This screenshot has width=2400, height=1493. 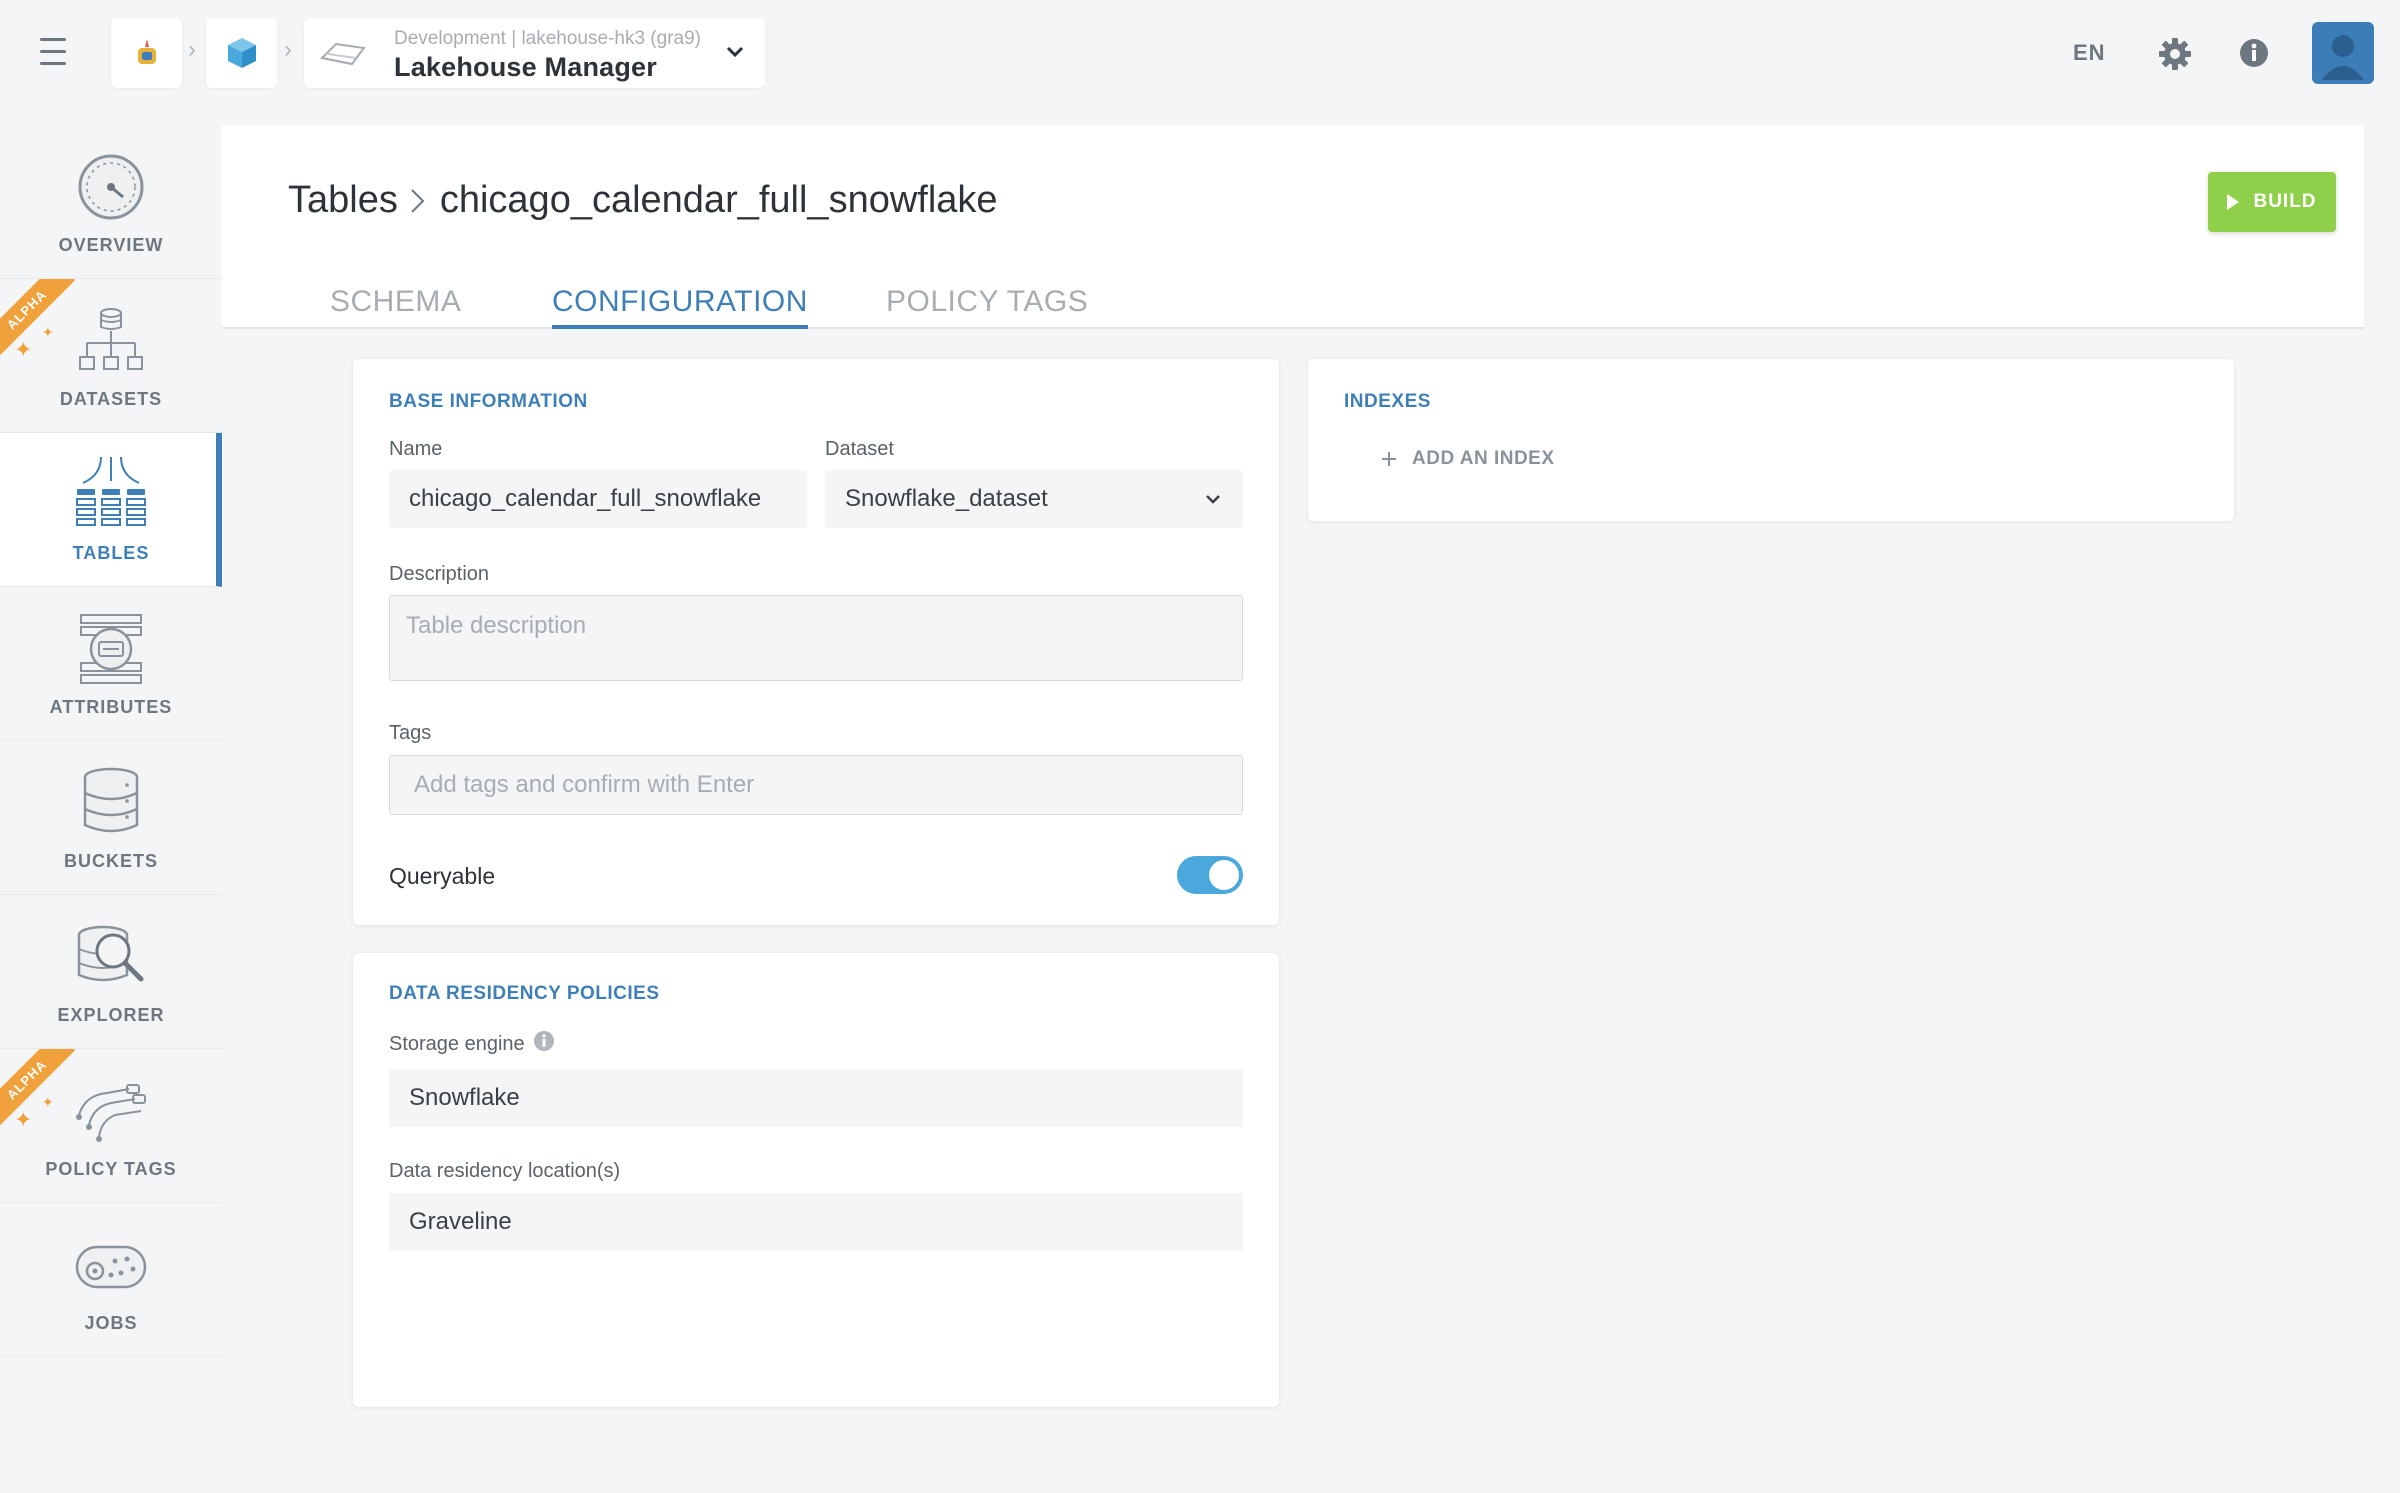 I want to click on tags-label: Tags, so click(x=410, y=733).